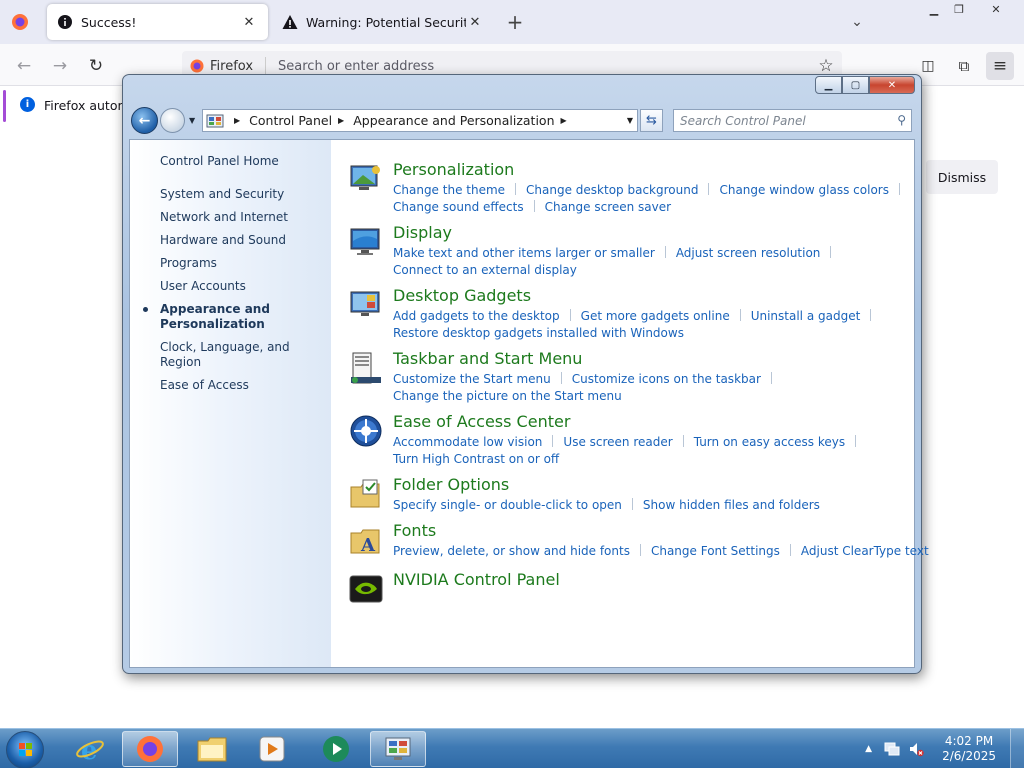 The image size is (1024, 768). Describe the element at coordinates (451, 484) in the screenshot. I see `category-title: Folder Options` at that location.